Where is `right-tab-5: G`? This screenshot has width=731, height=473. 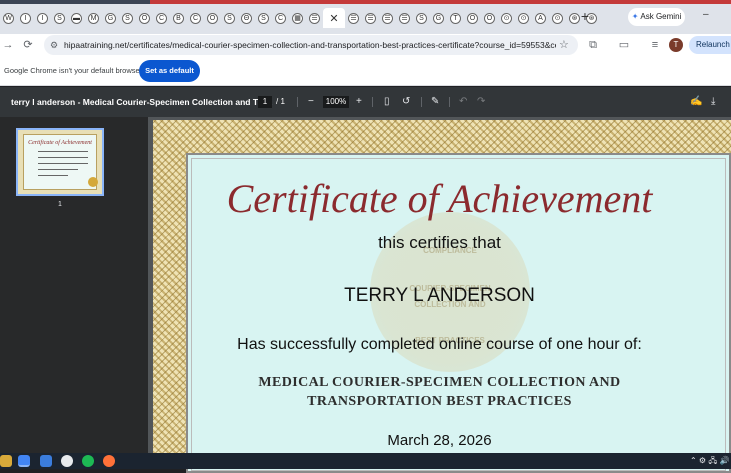
right-tab-5: G is located at coordinates (438, 18).